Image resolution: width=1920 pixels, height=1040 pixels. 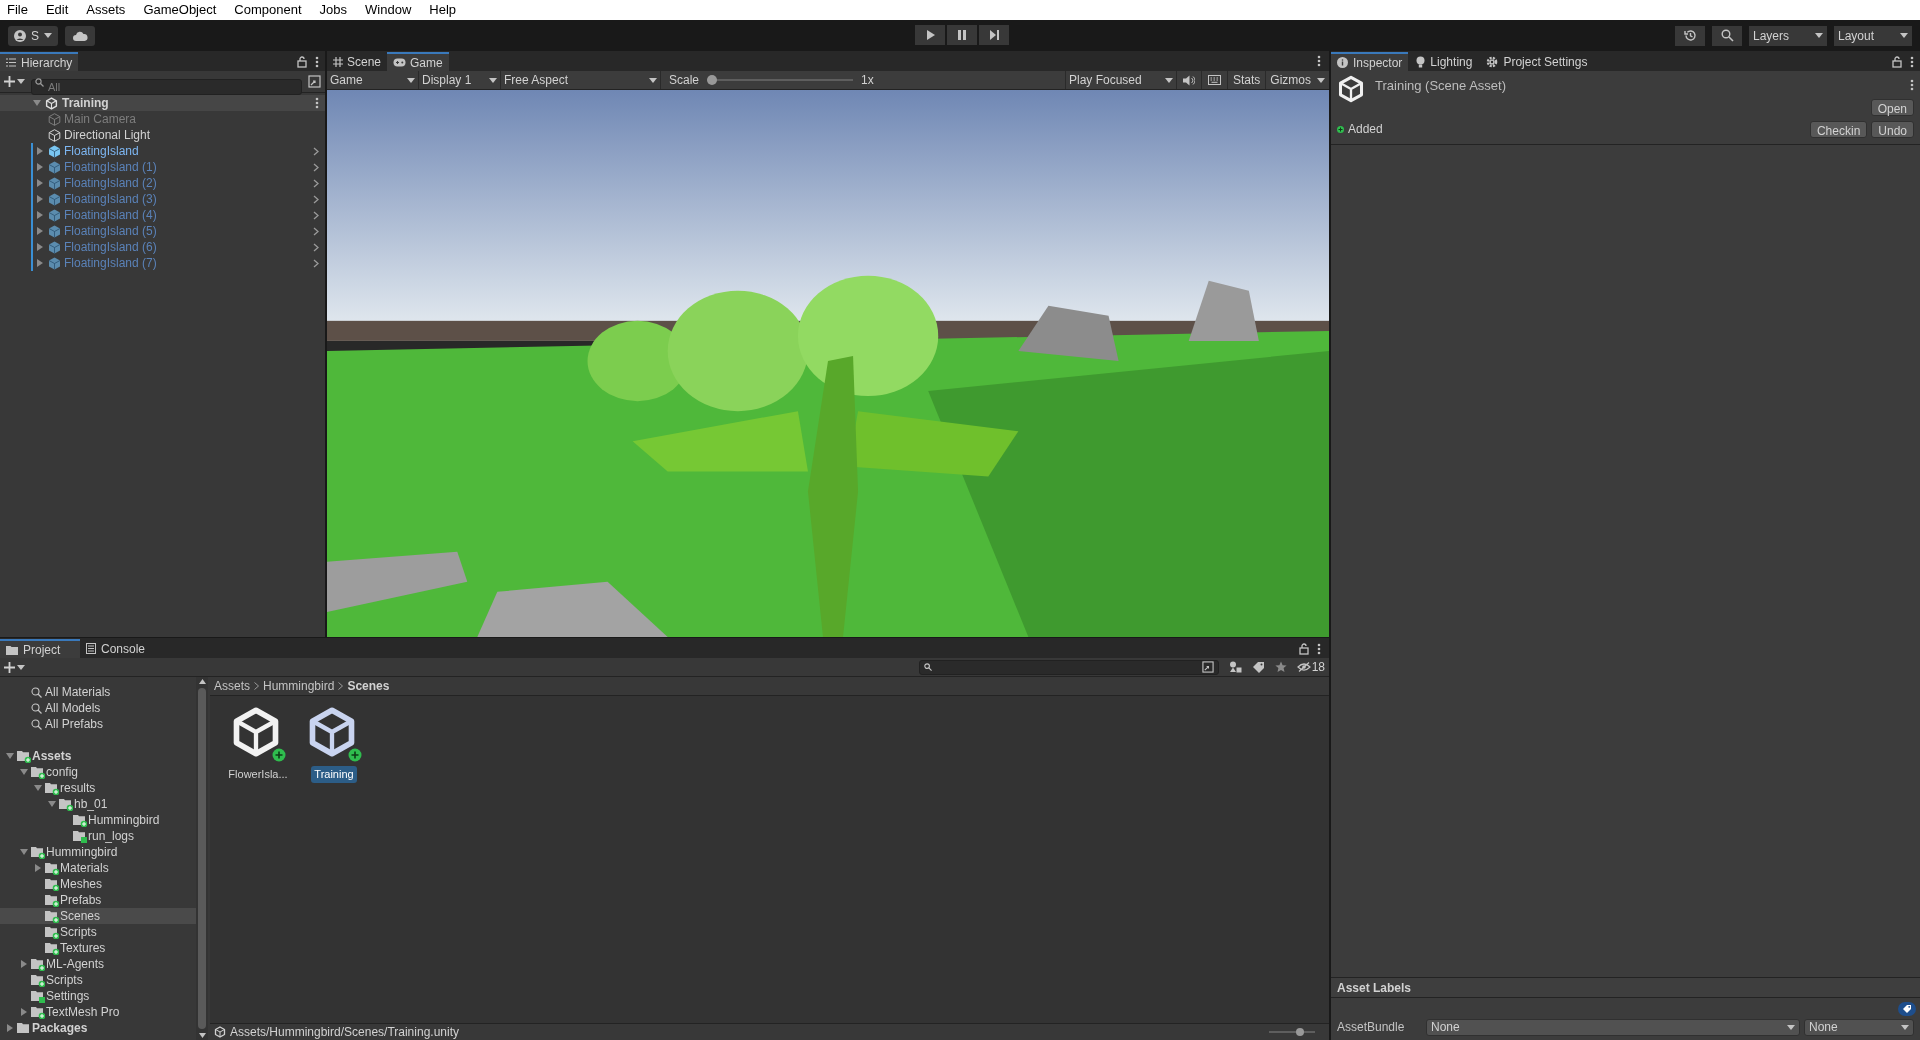 I want to click on hierarchy-item: FloatingIsland, so click(x=162, y=151).